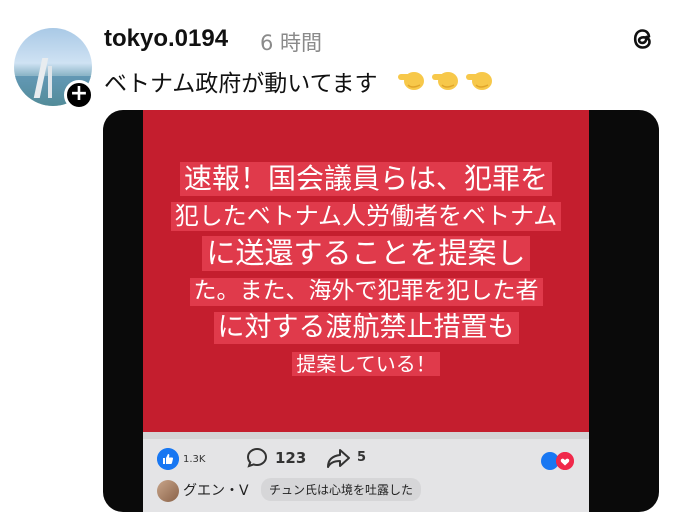 Image resolution: width=680 pixels, height=526 pixels. What do you see at coordinates (366, 472) in the screenshot?
I see `facebook-footer: 1.3K 123 5 グエン・V チュン氏は心境を吐露した` at bounding box center [366, 472].